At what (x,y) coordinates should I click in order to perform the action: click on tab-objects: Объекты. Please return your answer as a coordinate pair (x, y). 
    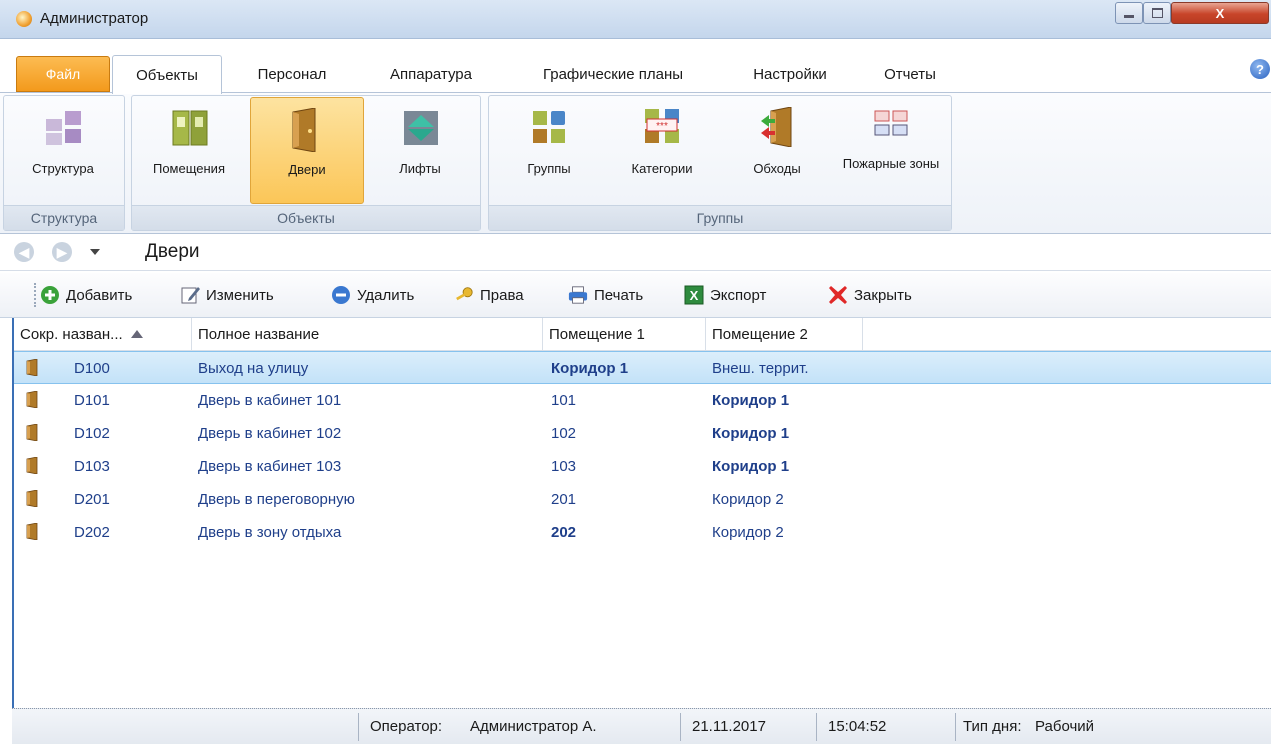
    Looking at the image, I should click on (167, 74).